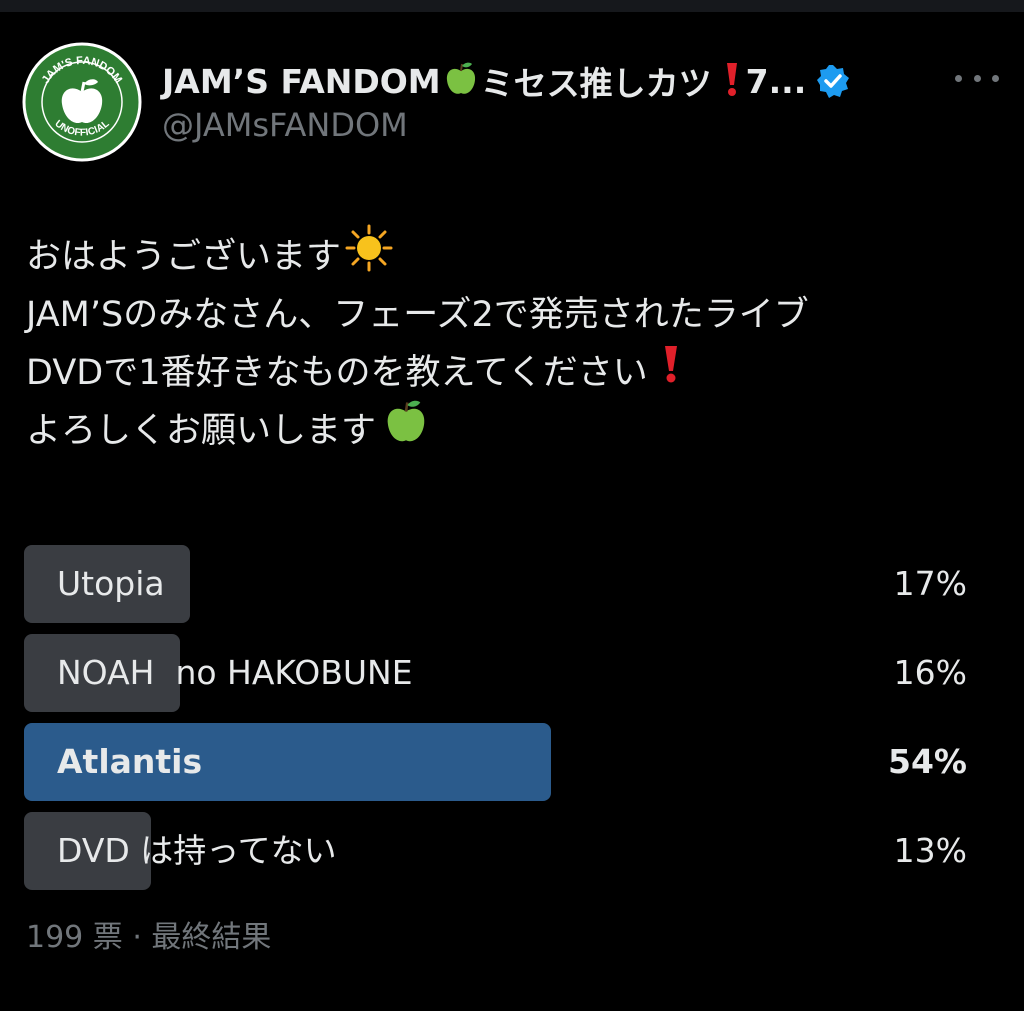  Describe the element at coordinates (285, 125) in the screenshot. I see `author-handle: @JAMsFANDOM` at that location.